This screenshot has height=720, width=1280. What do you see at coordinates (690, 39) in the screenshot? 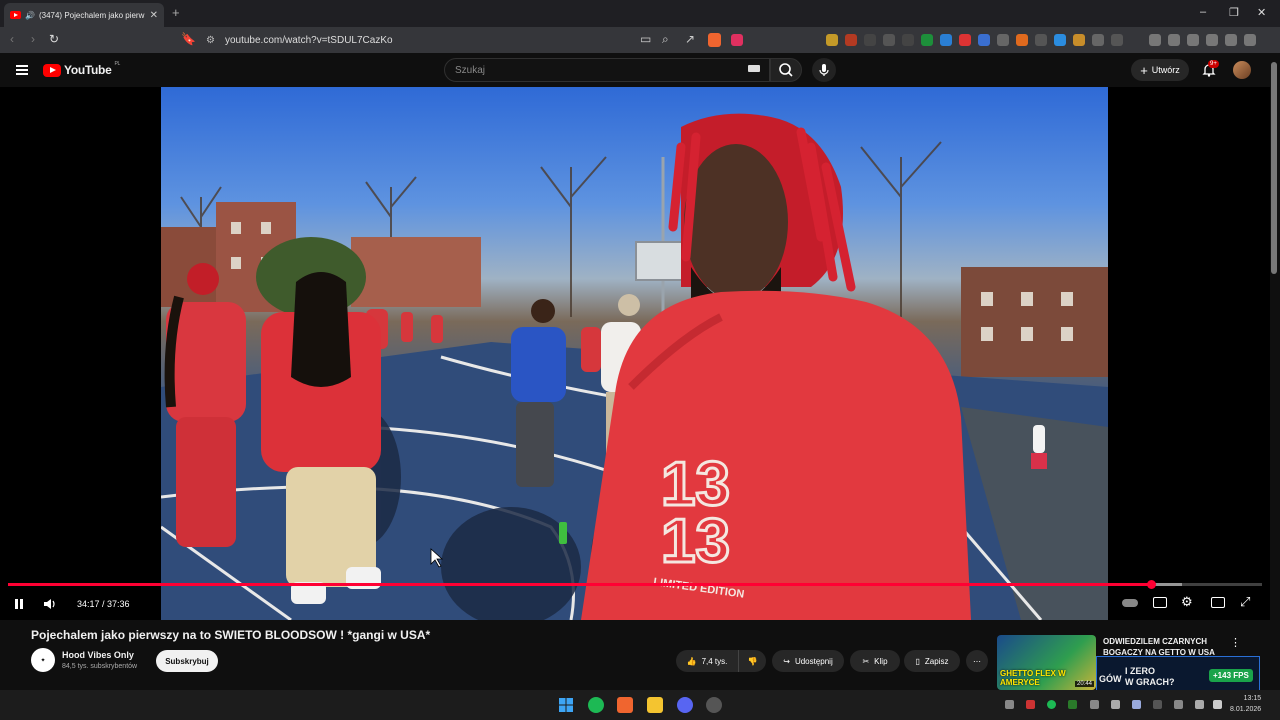
I see `share-page-icon: ↗` at bounding box center [690, 39].